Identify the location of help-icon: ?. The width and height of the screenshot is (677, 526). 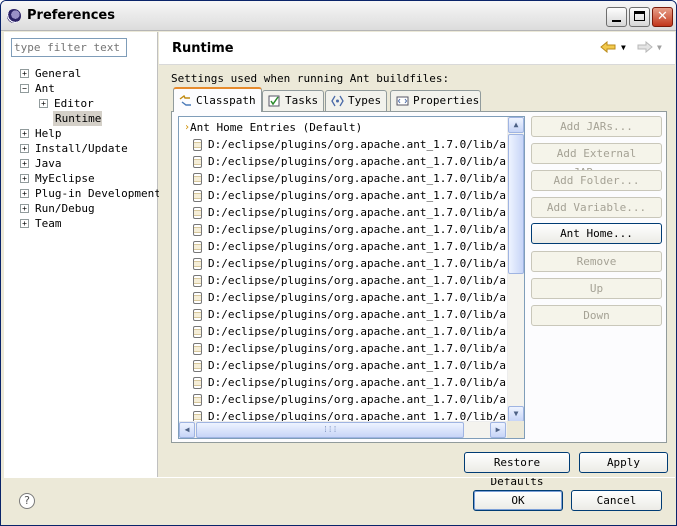
(27, 501).